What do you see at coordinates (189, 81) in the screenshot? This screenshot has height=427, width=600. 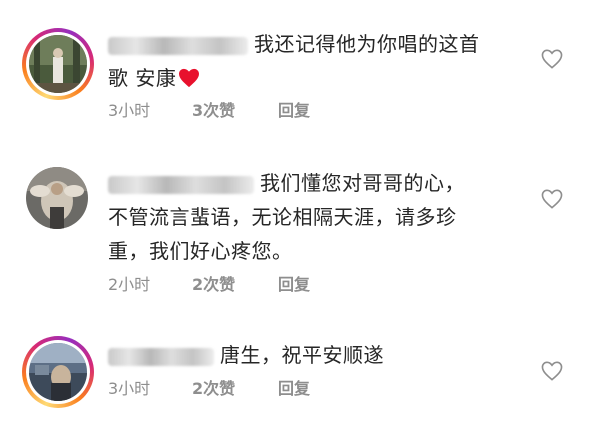 I see `red-heart-emoji` at bounding box center [189, 81].